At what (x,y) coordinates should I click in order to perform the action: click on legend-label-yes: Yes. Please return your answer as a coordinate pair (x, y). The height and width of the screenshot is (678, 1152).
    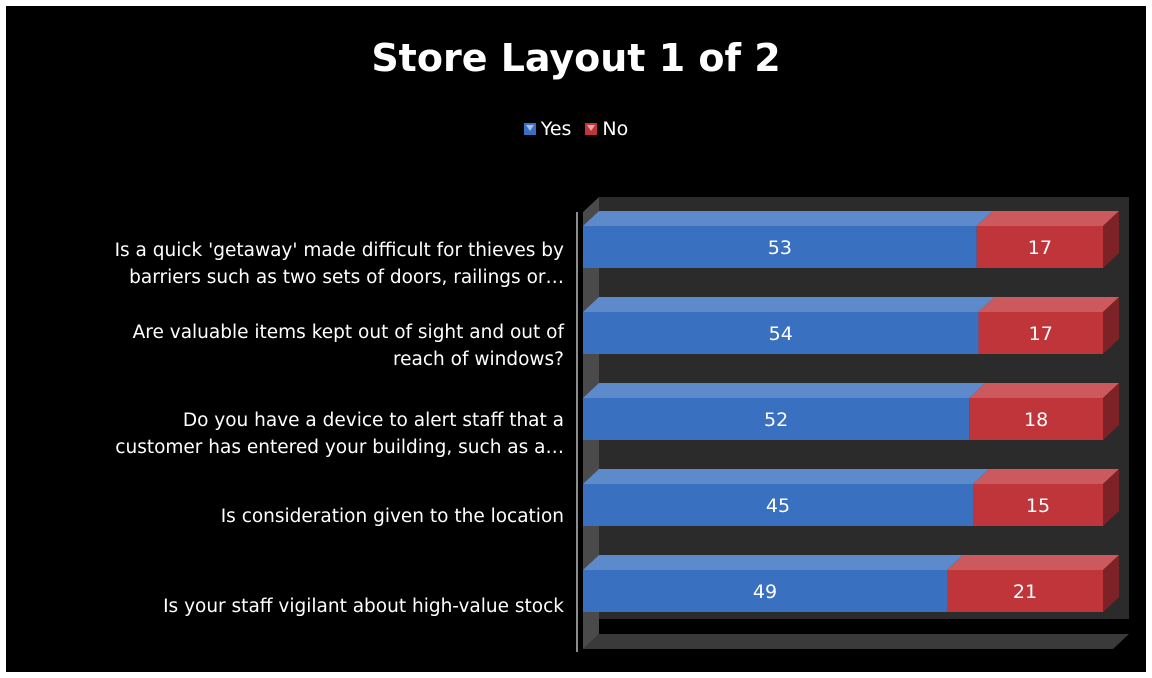
    Looking at the image, I should click on (556, 129).